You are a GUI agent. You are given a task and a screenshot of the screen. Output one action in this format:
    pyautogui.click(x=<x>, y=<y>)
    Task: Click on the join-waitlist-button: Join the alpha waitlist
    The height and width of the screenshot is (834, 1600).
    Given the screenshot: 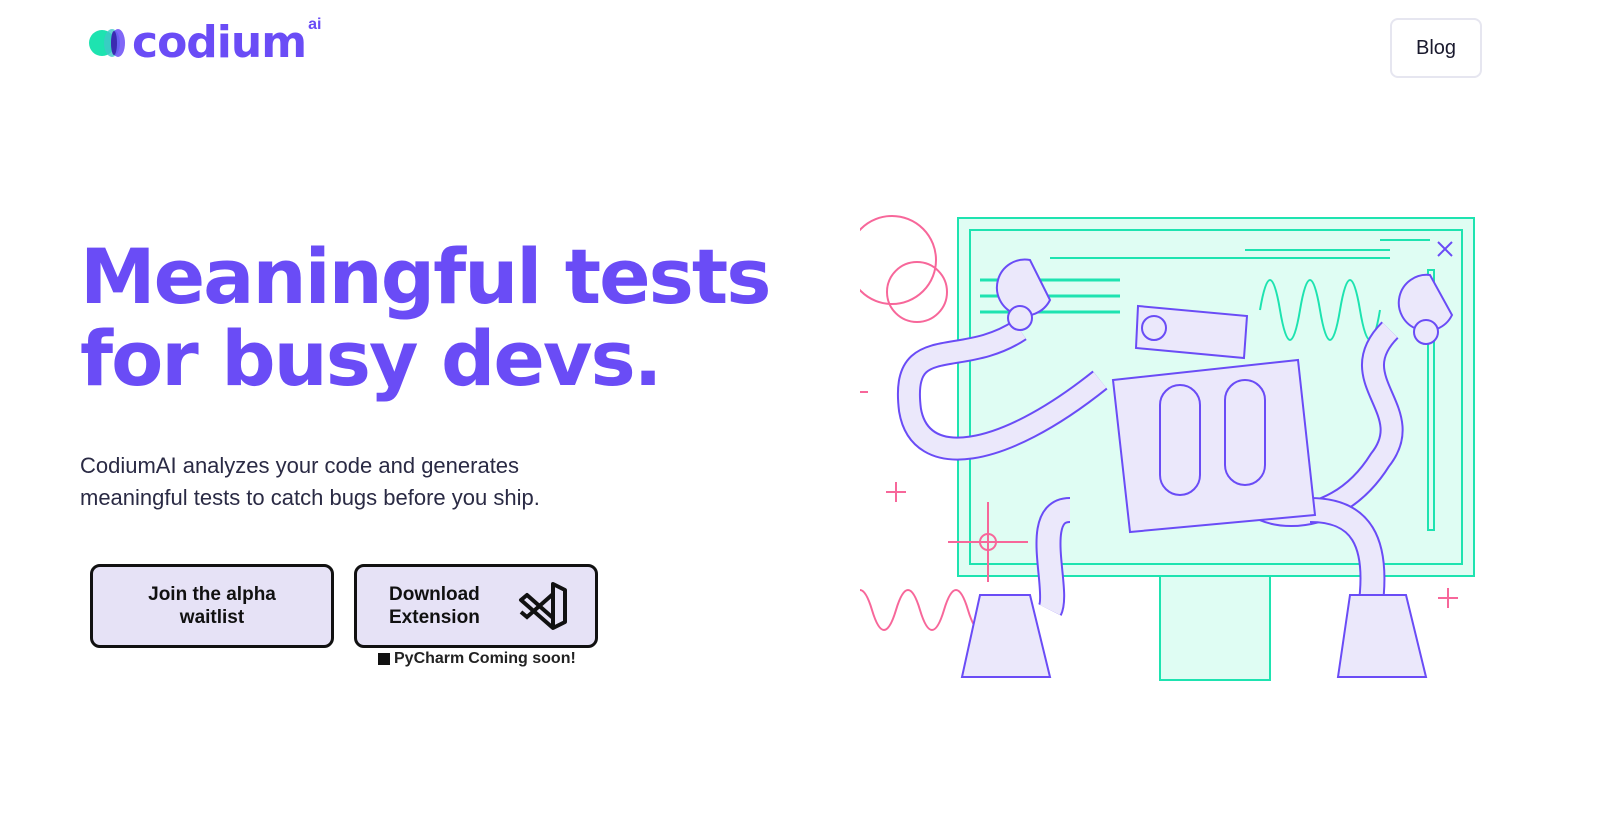 What is the action you would take?
    pyautogui.click(x=212, y=606)
    